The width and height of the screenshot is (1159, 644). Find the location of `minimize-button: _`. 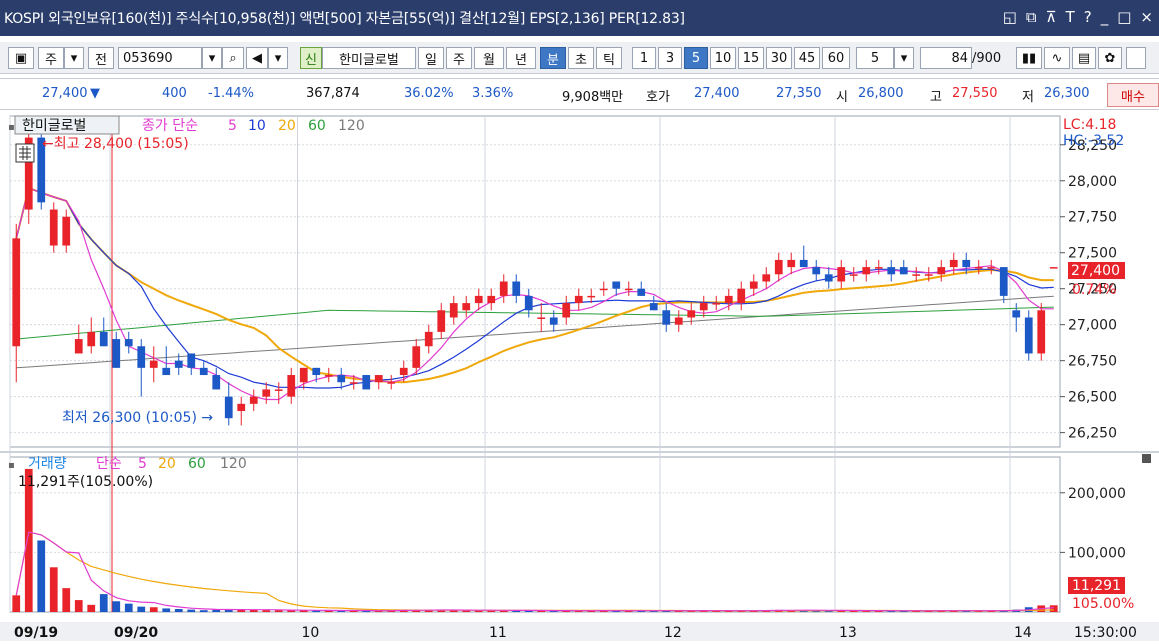

minimize-button: _ is located at coordinates (1105, 17).